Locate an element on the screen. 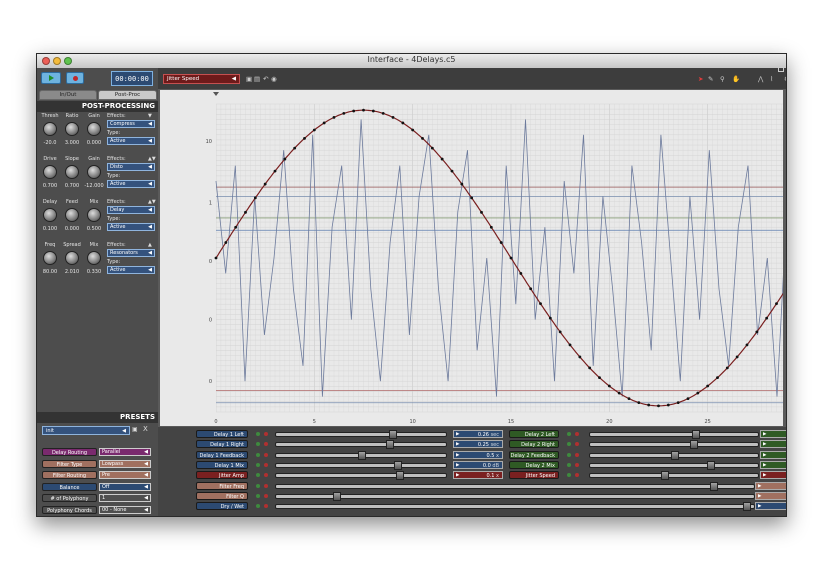 Image resolution: width=820 pixels, height=561 pixels. view-icon: ◉ is located at coordinates (274, 79).